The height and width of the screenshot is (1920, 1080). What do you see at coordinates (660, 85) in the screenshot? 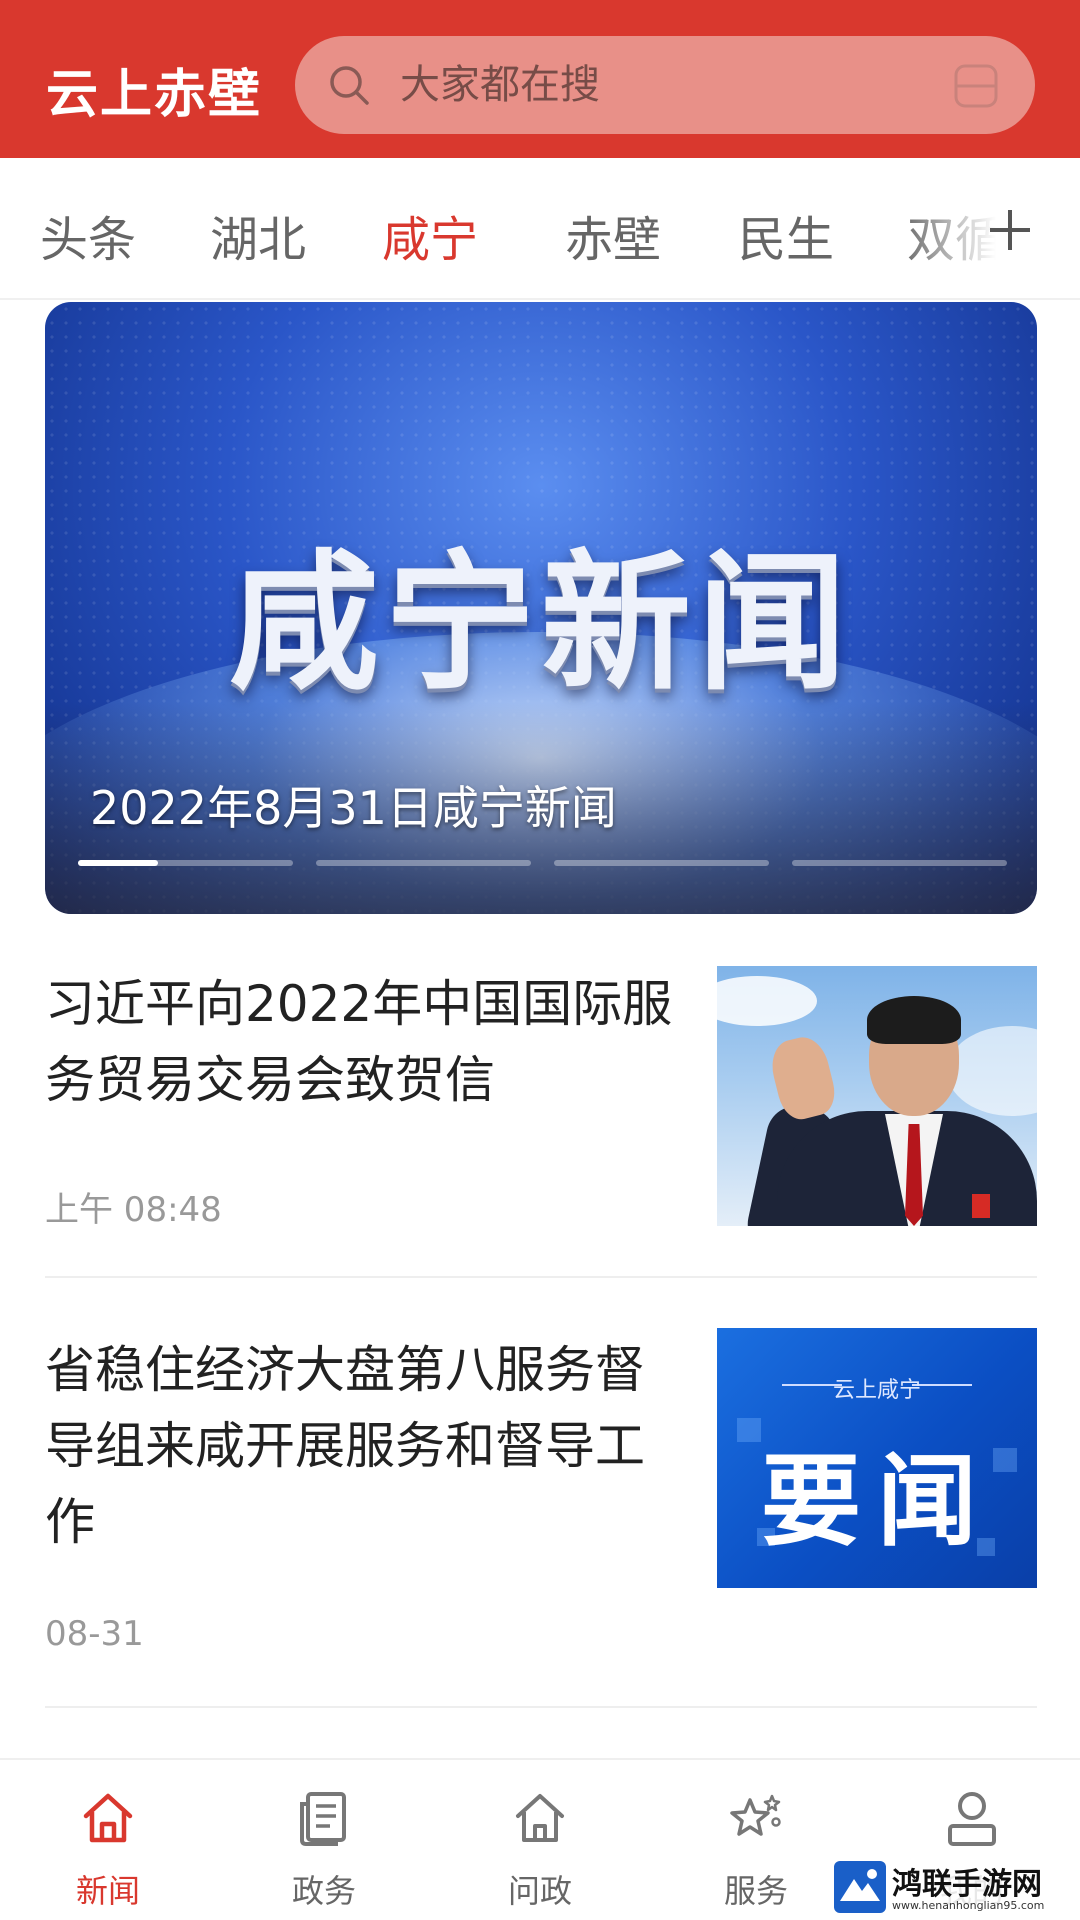
I see `search-input` at bounding box center [660, 85].